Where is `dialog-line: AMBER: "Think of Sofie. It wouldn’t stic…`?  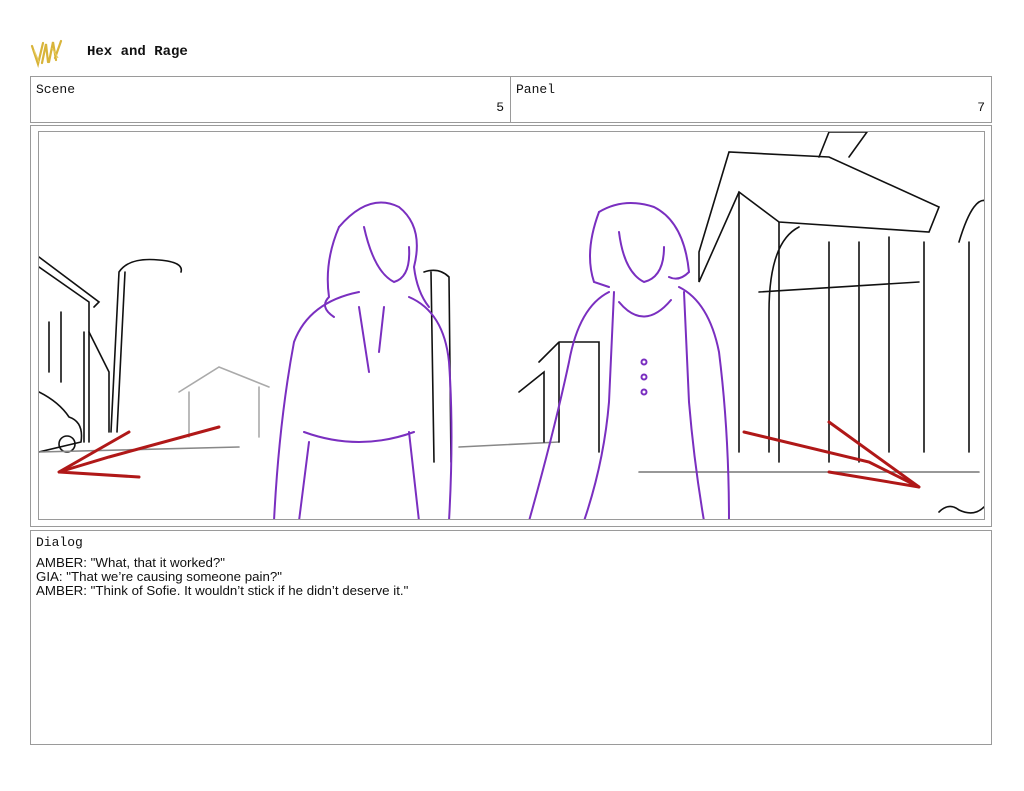
dialog-line: AMBER: "Think of Sofie. It wouldn’t stic… is located at coordinates (222, 590).